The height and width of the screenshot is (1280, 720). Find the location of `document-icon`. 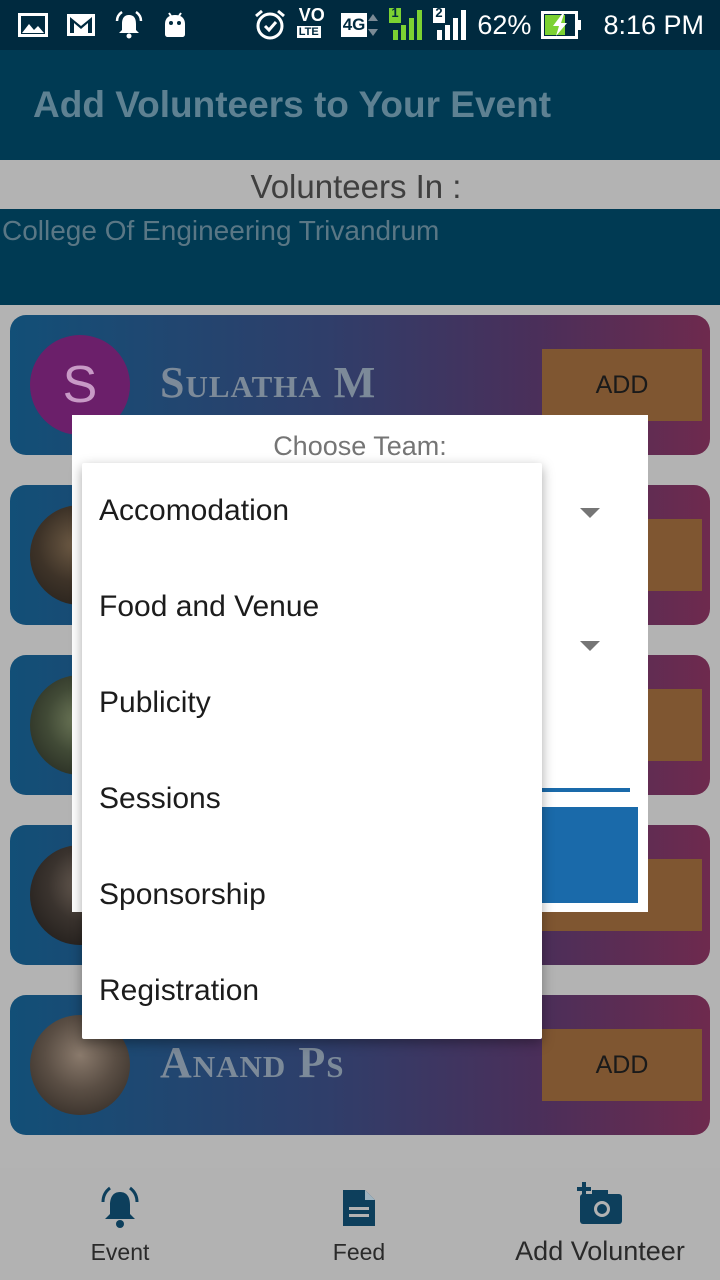

document-icon is located at coordinates (359, 1210).